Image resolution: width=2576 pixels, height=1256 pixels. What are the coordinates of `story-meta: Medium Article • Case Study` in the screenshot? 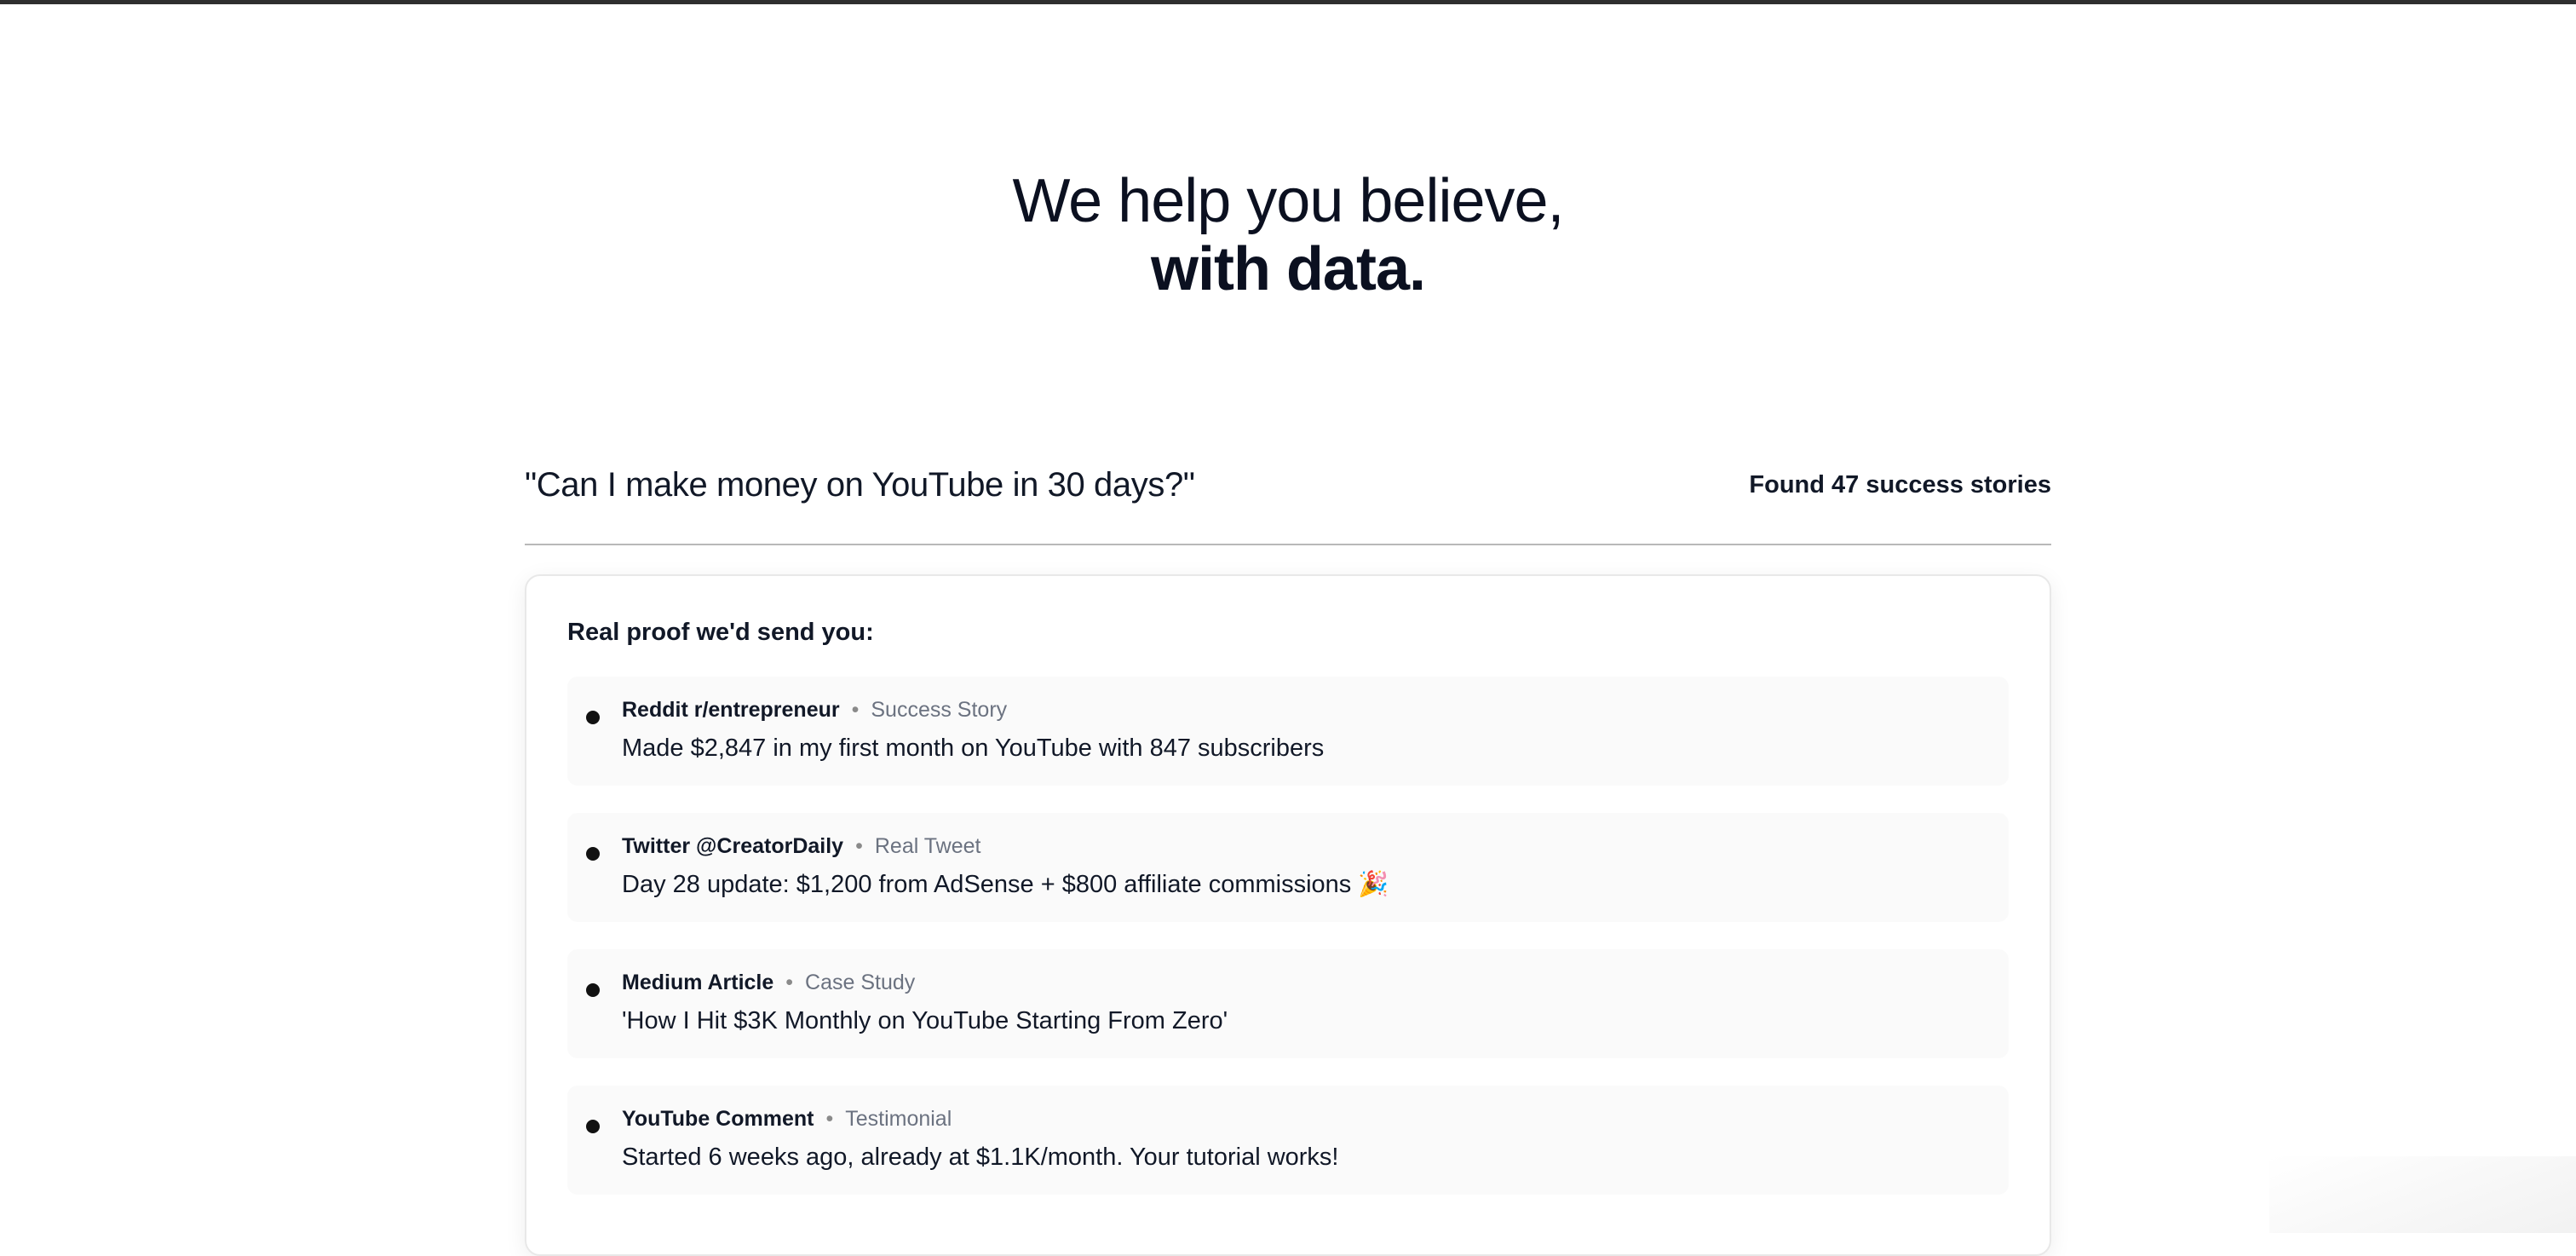 It's located at (769, 982).